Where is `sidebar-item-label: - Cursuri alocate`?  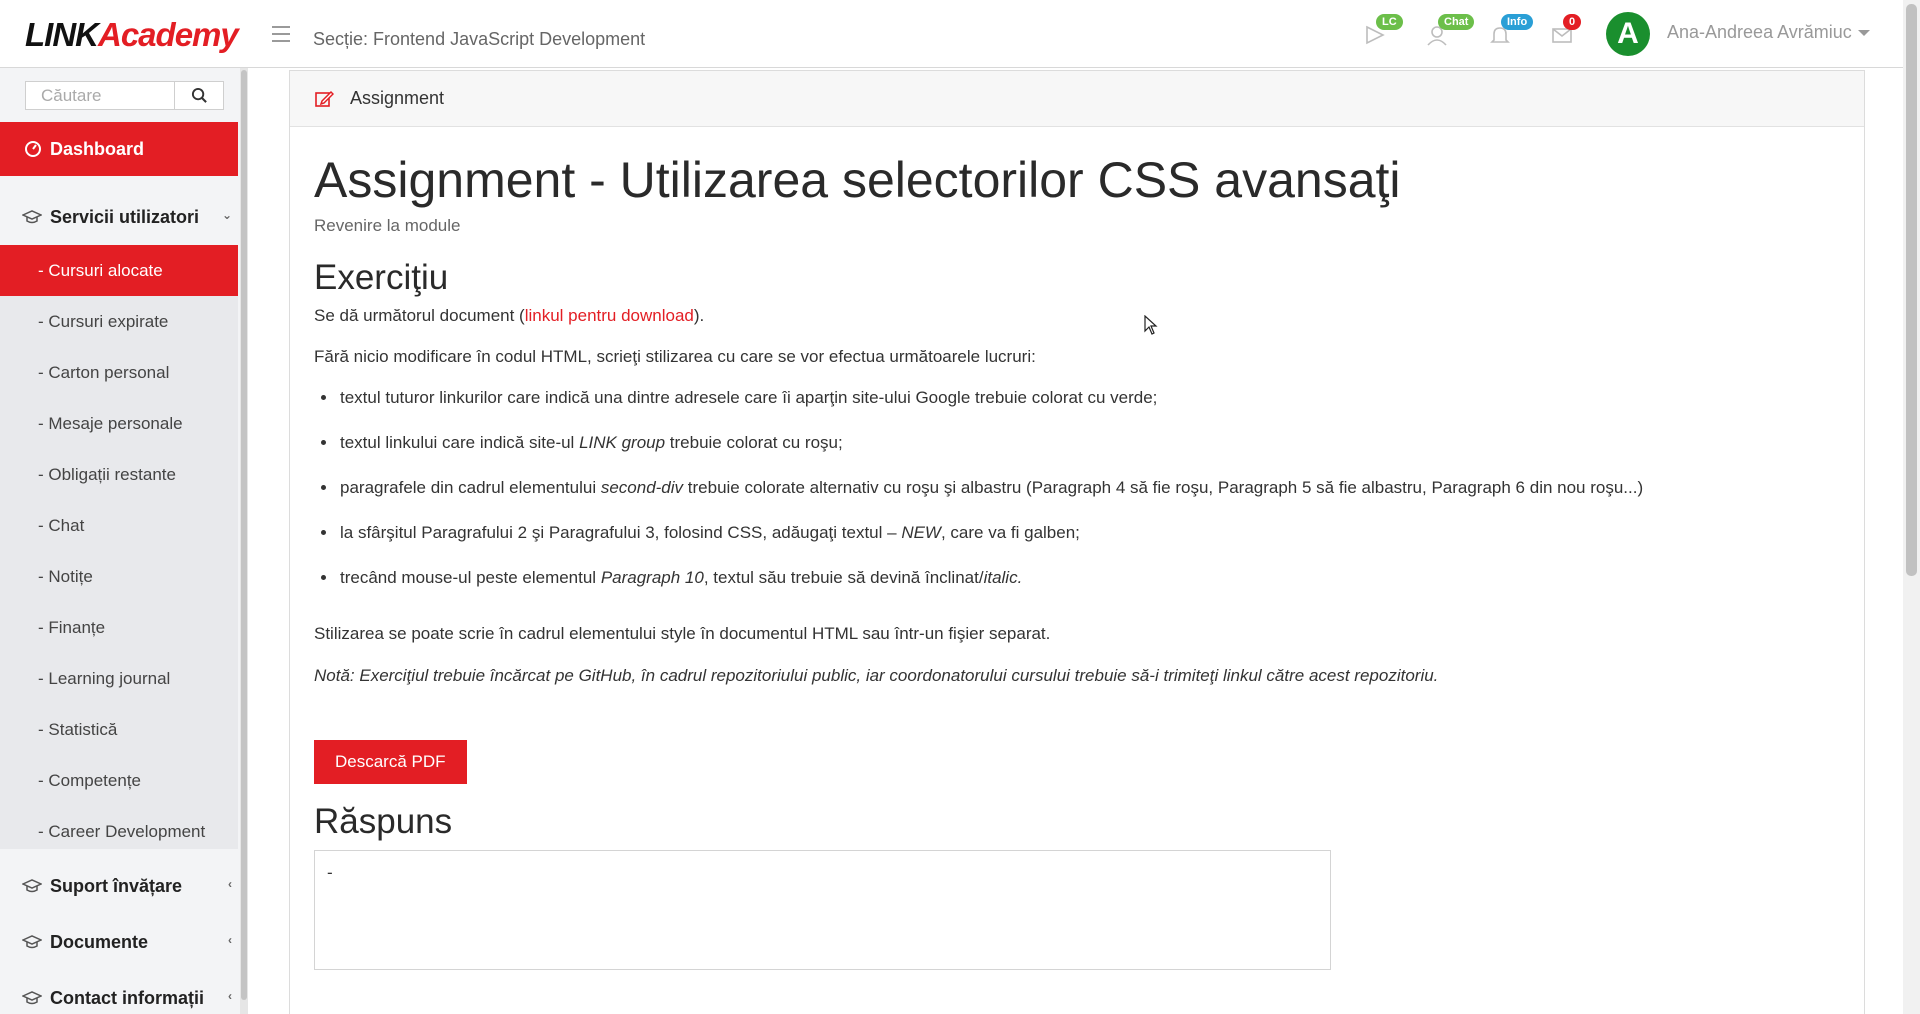
sidebar-item-label: - Cursuri alocate is located at coordinates (100, 270).